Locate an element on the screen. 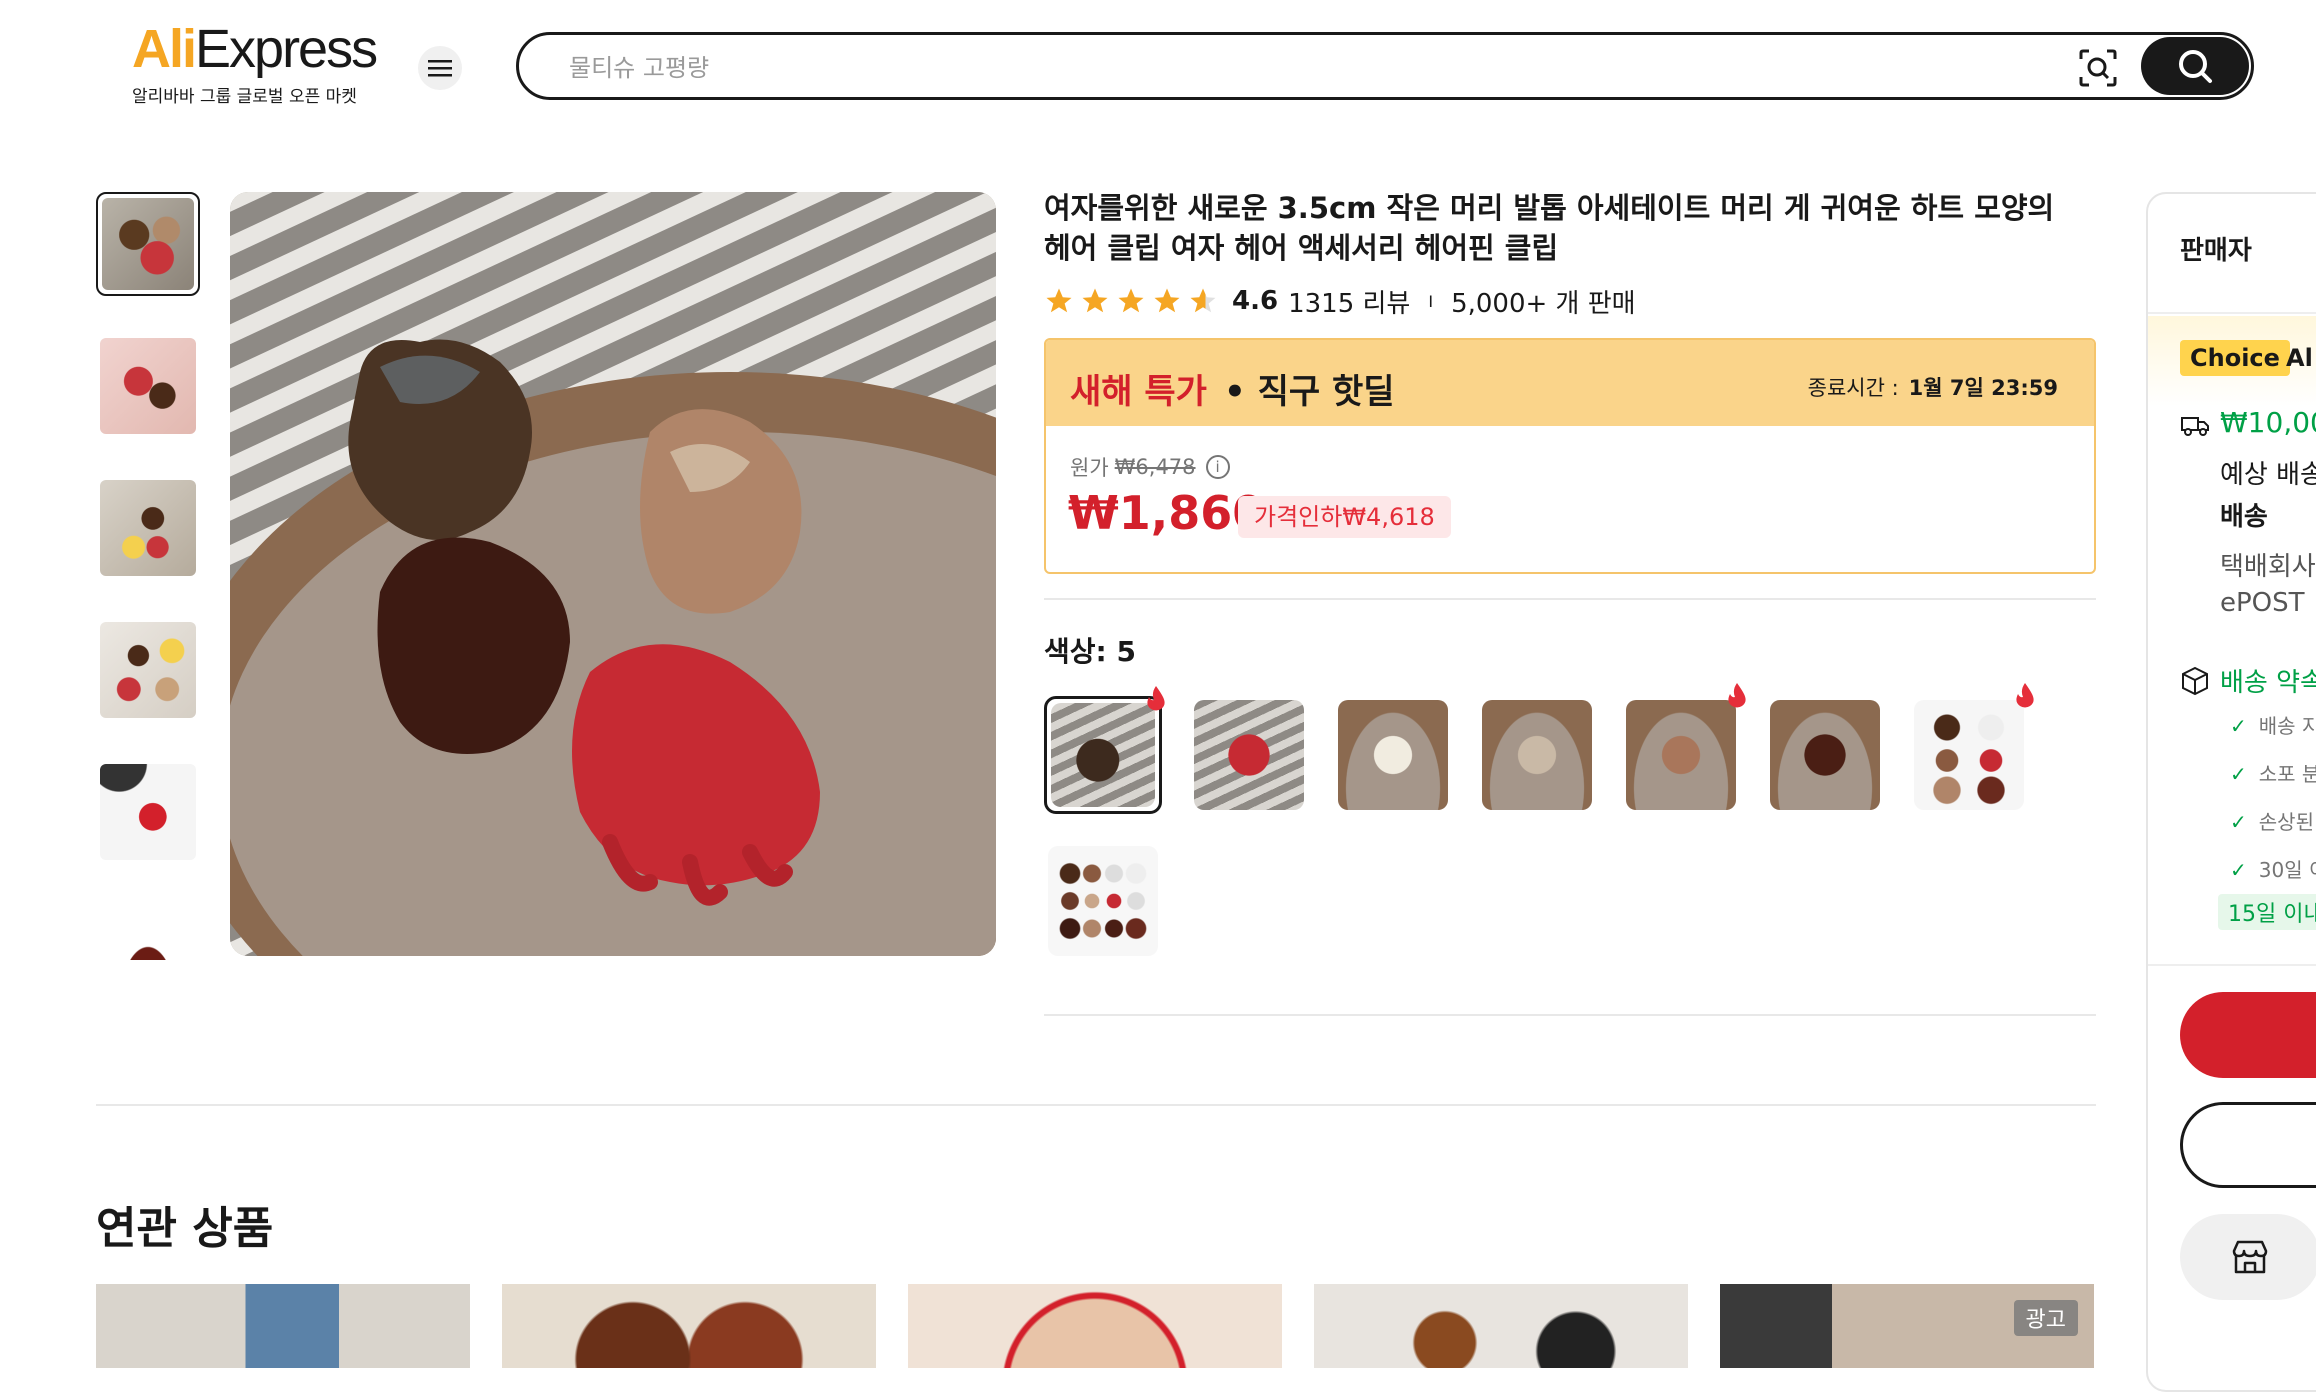  menu-button is located at coordinates (440, 68).